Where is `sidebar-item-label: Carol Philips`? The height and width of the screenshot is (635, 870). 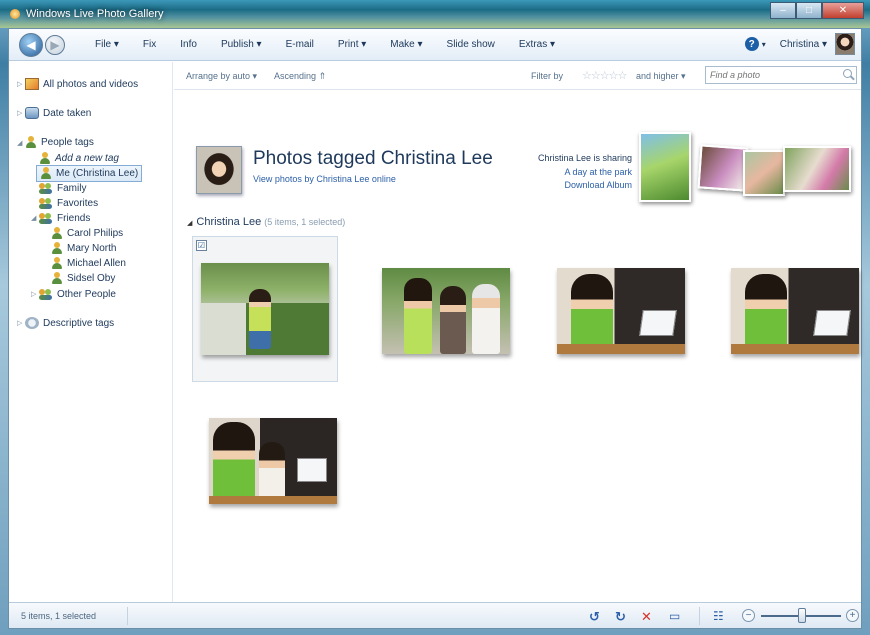 sidebar-item-label: Carol Philips is located at coordinates (95, 233).